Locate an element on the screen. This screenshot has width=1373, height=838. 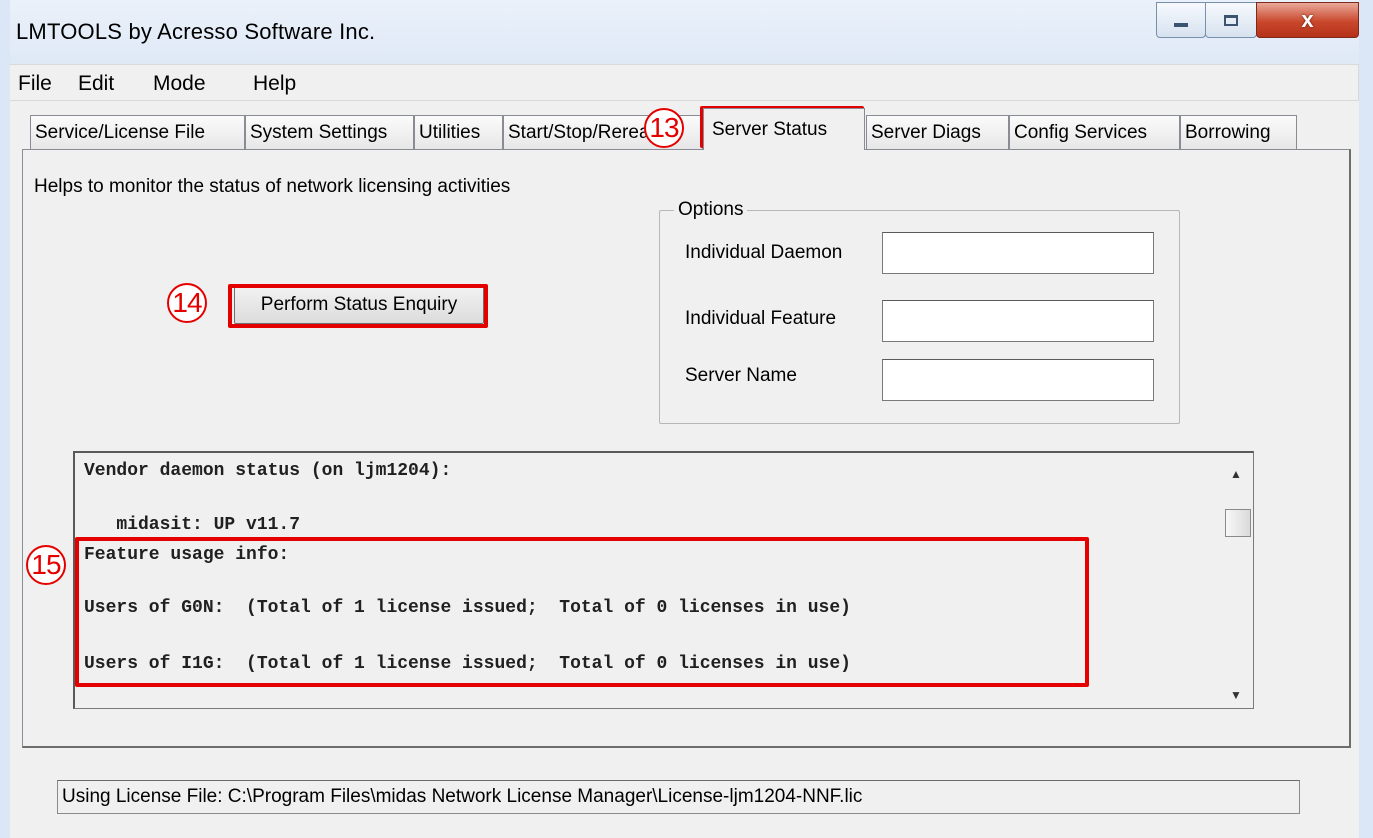
server-name-input is located at coordinates (1018, 380).